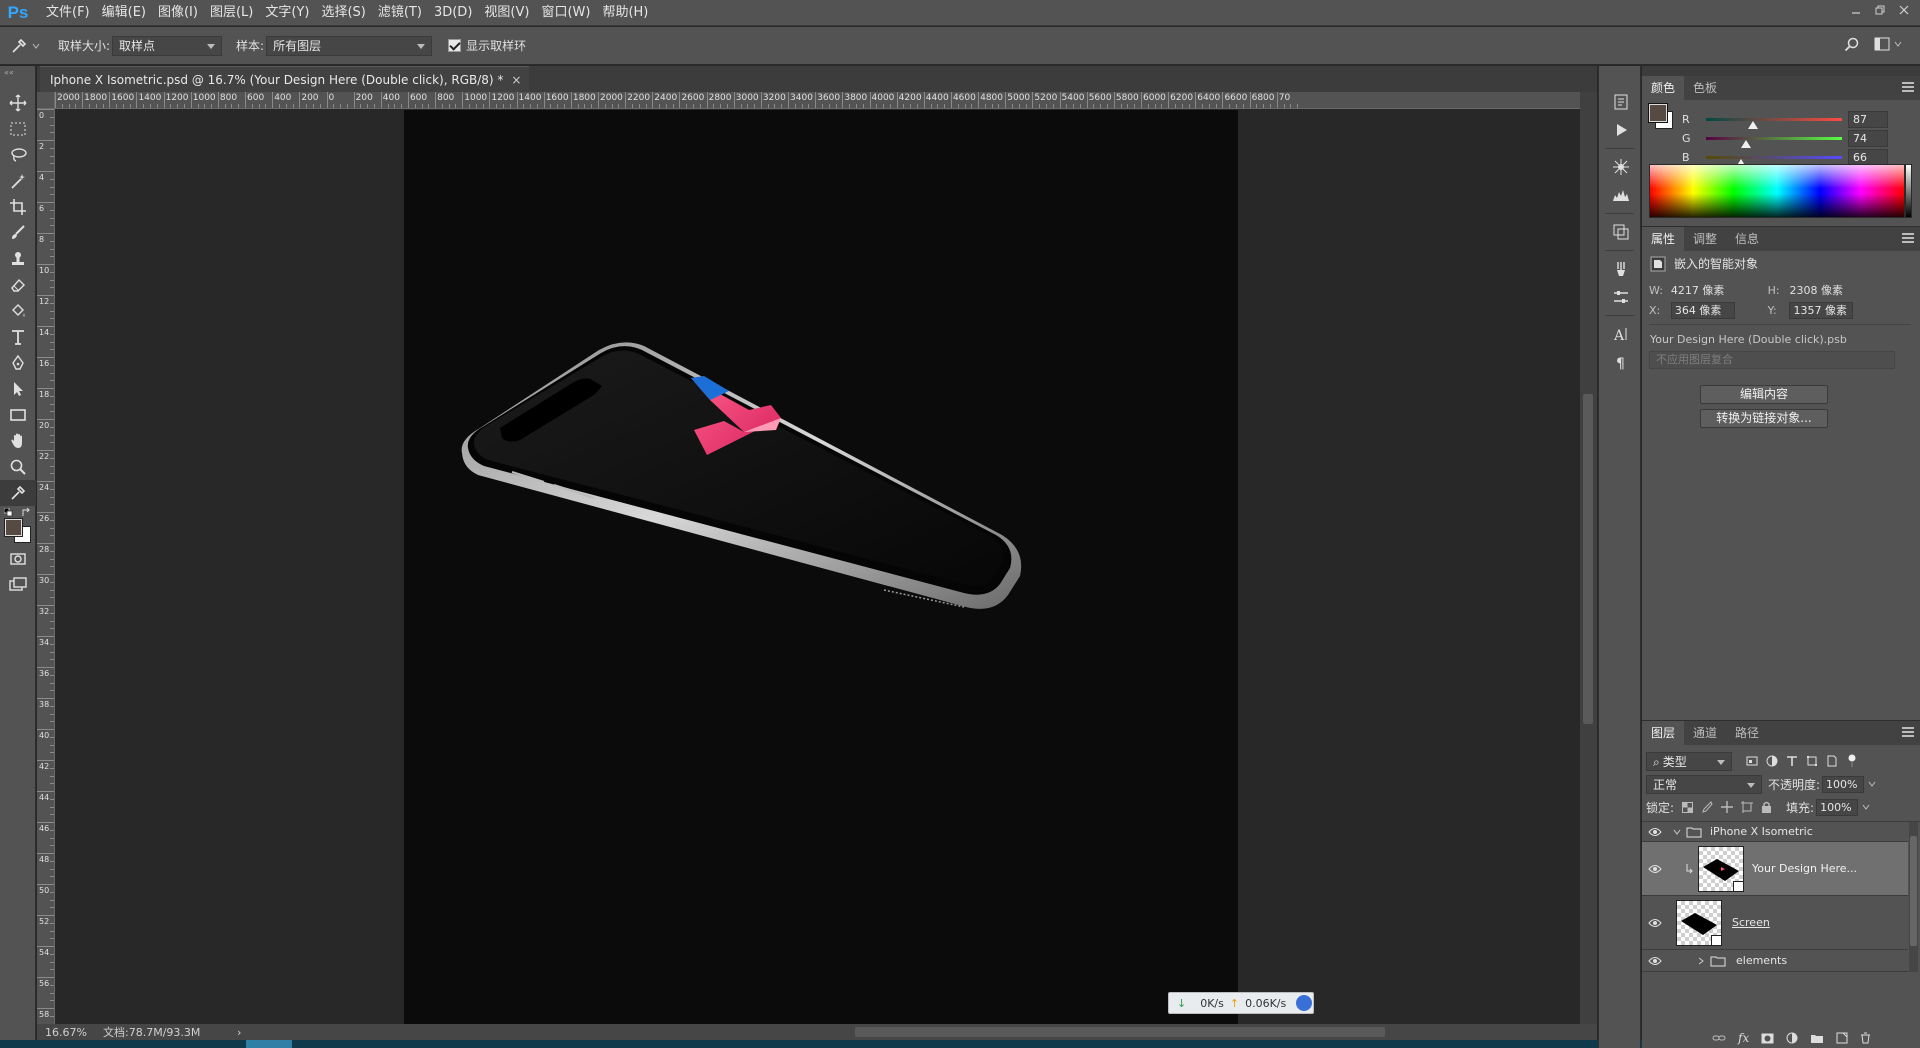 The width and height of the screenshot is (1920, 1048). Describe the element at coordinates (453, 13) in the screenshot. I see `menu-item: 3D(D)` at that location.